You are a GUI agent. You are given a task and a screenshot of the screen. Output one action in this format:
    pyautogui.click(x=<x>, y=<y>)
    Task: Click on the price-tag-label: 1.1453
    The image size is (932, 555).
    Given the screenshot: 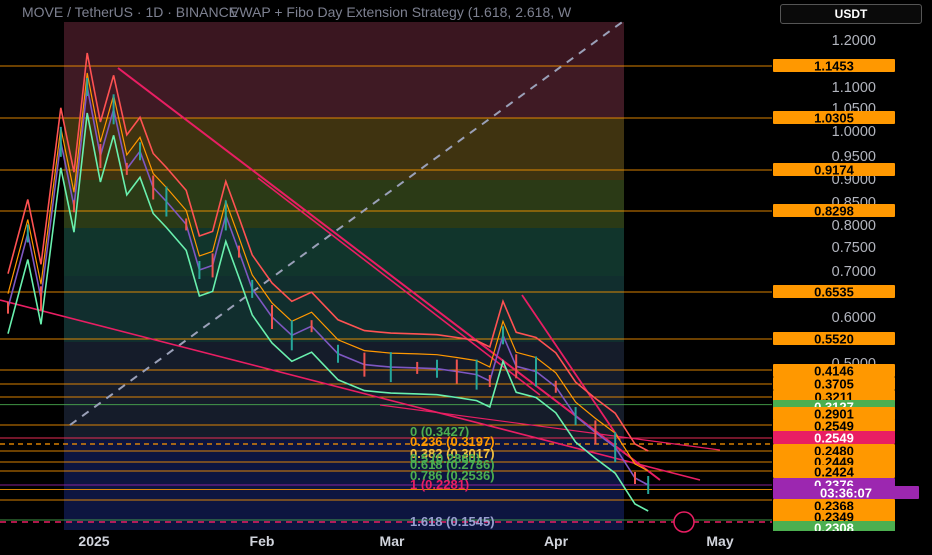 What is the action you would take?
    pyautogui.click(x=834, y=66)
    